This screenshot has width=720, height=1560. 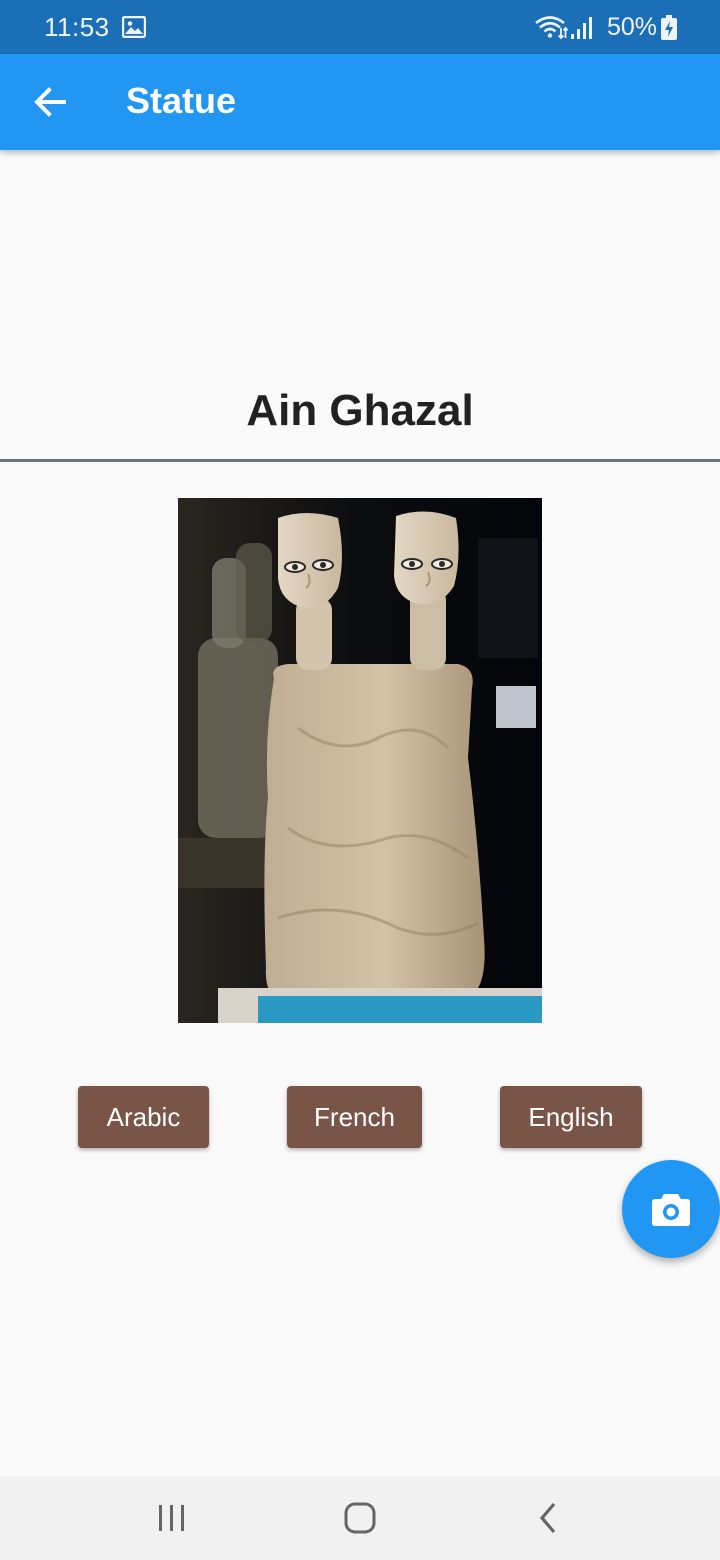 What do you see at coordinates (354, 1117) in the screenshot?
I see `french-button: French` at bounding box center [354, 1117].